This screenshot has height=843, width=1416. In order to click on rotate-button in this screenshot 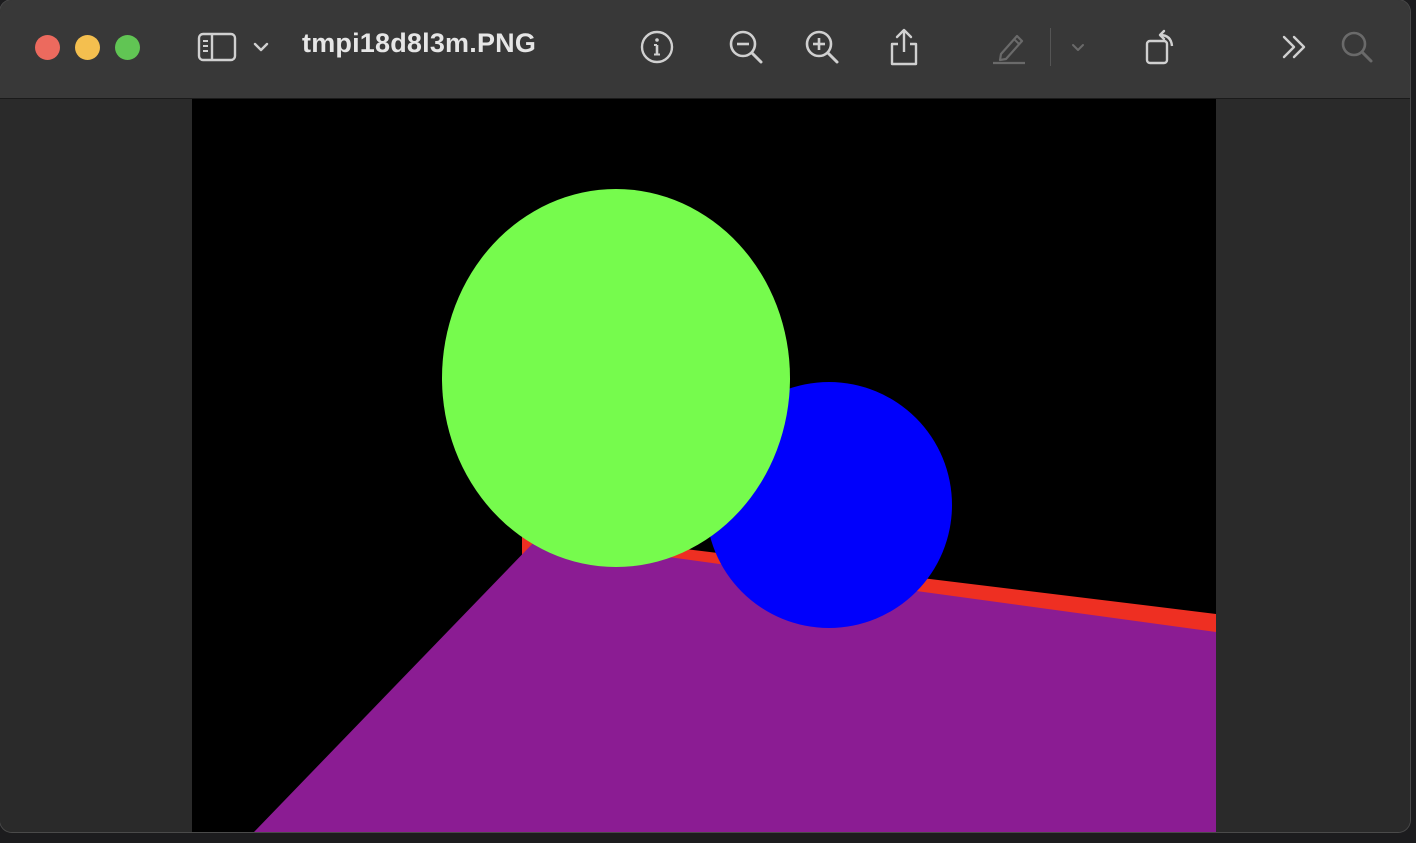, I will do `click(1159, 47)`.